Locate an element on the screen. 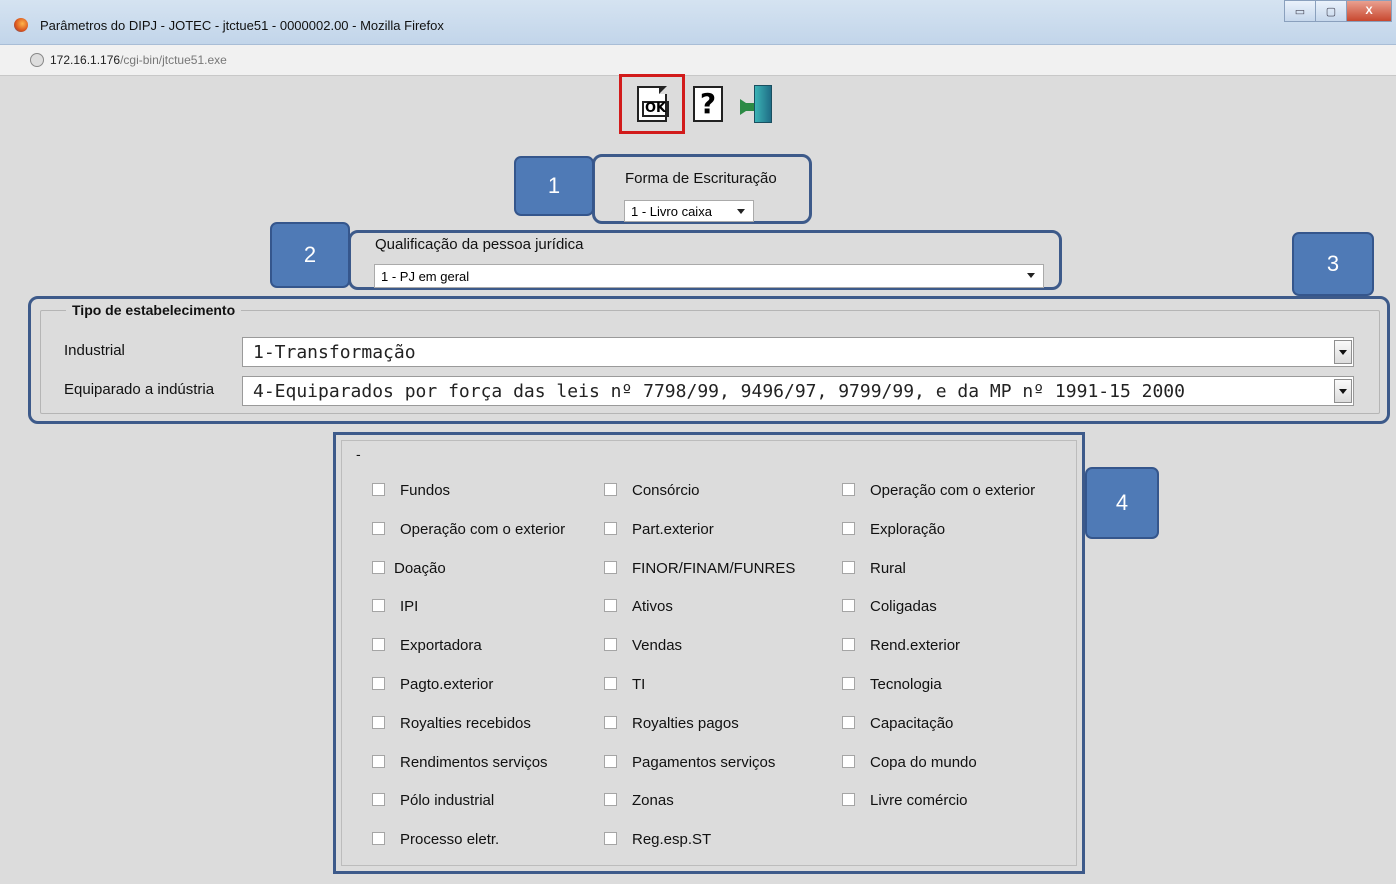 This screenshot has height=884, width=1396. qualificacao-select: 1 - PJ em geral is located at coordinates (709, 276).